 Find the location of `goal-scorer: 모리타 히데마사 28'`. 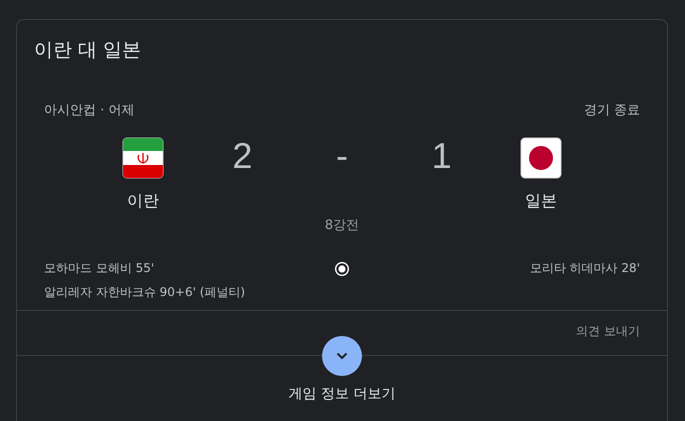

goal-scorer: 모리타 히데마사 28' is located at coordinates (585, 268).